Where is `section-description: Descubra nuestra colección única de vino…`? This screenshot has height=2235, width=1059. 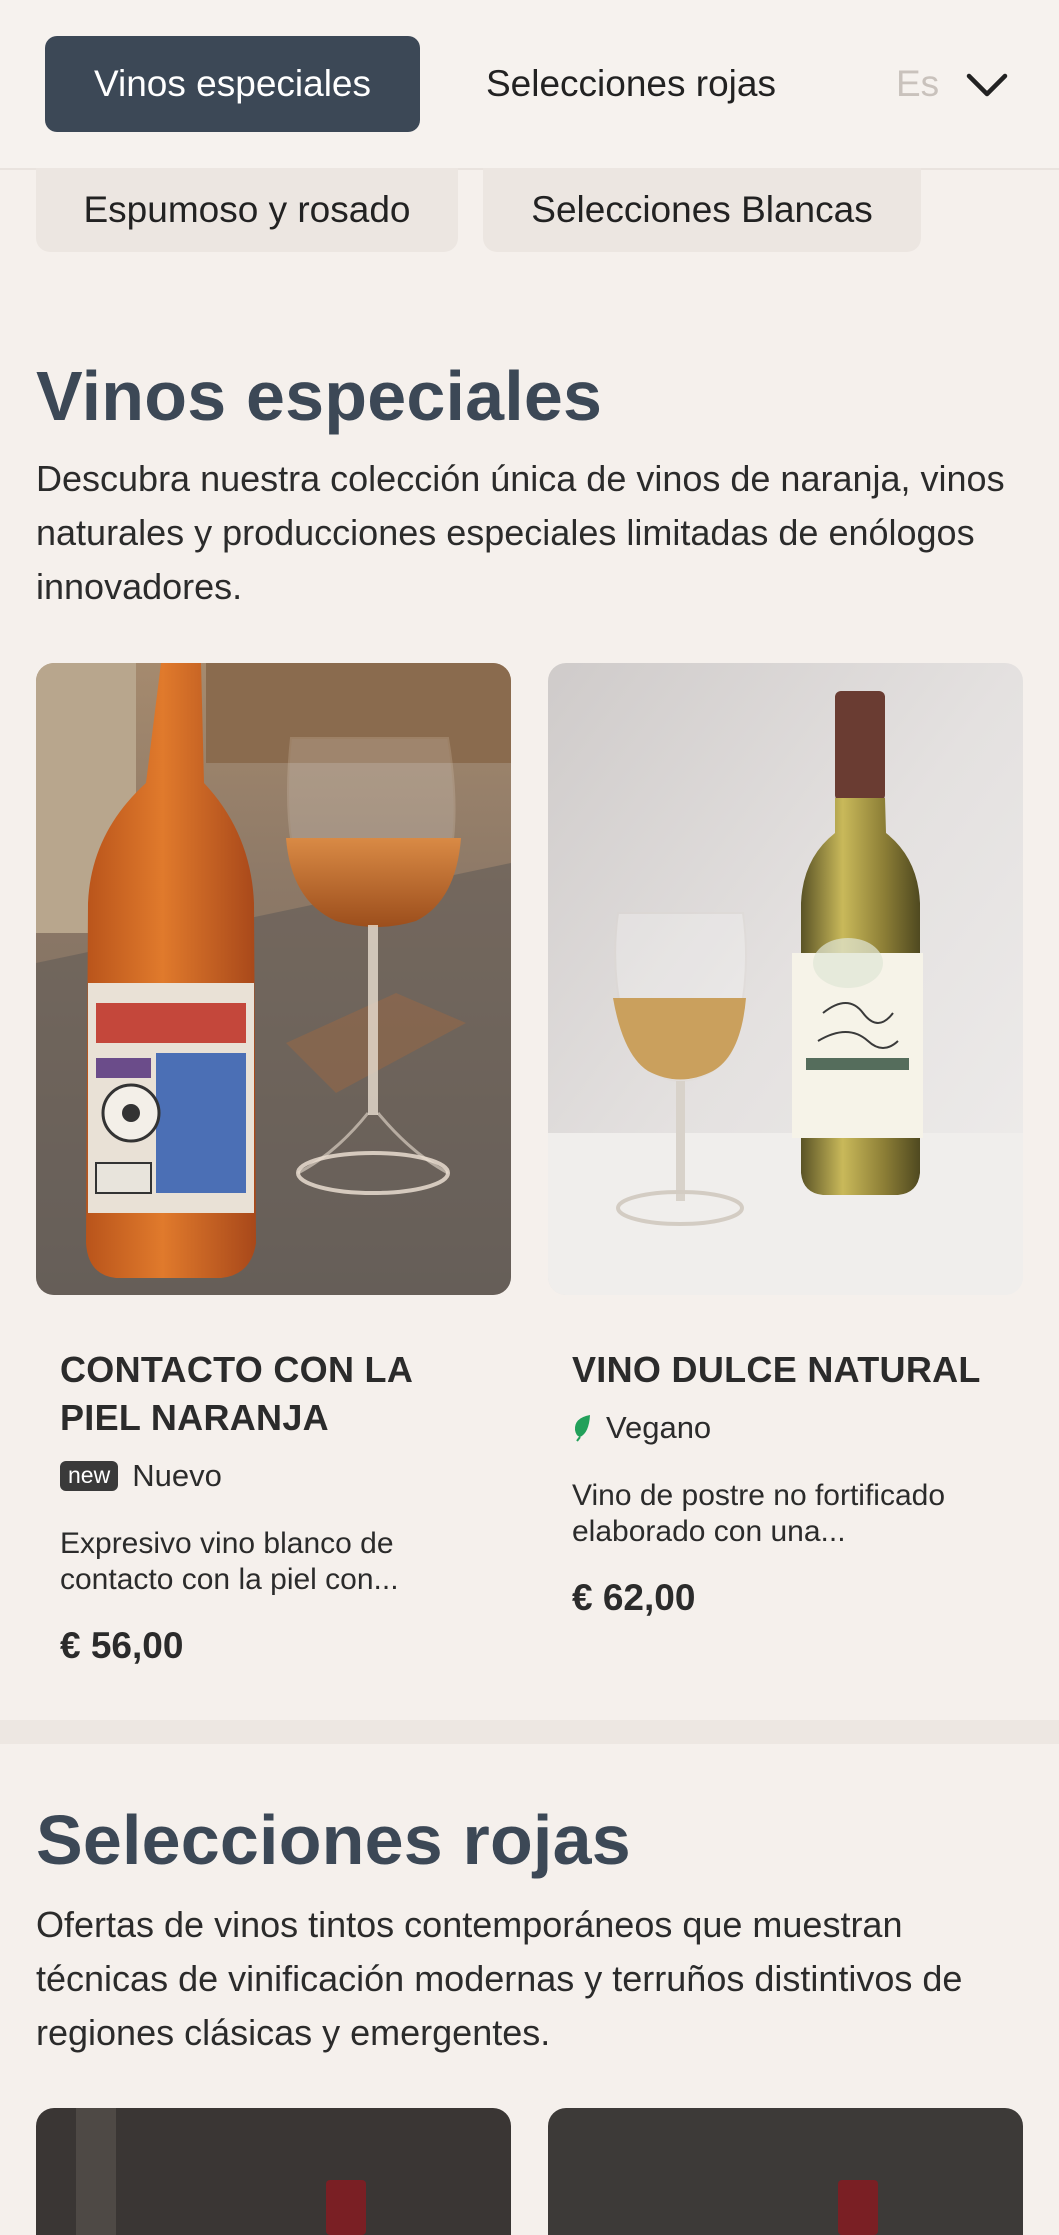 section-description: Descubra nuestra colección única de vino… is located at coordinates (520, 532).